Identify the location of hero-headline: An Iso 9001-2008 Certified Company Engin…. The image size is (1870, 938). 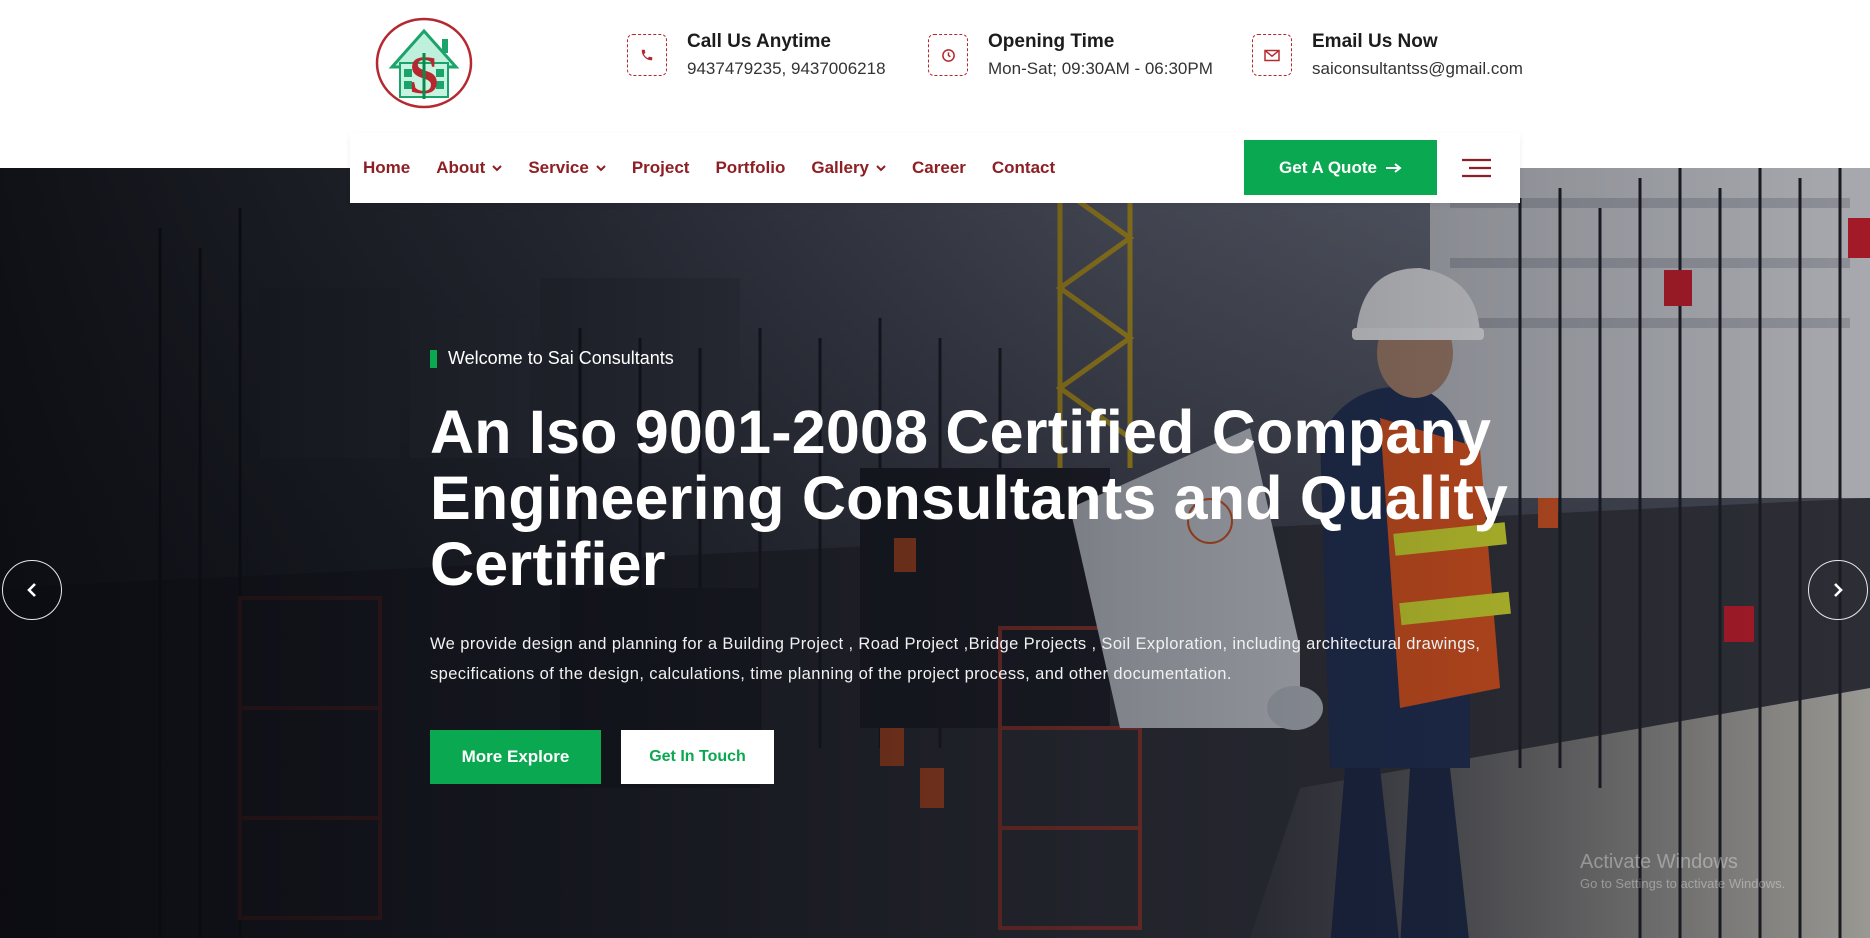
(970, 498).